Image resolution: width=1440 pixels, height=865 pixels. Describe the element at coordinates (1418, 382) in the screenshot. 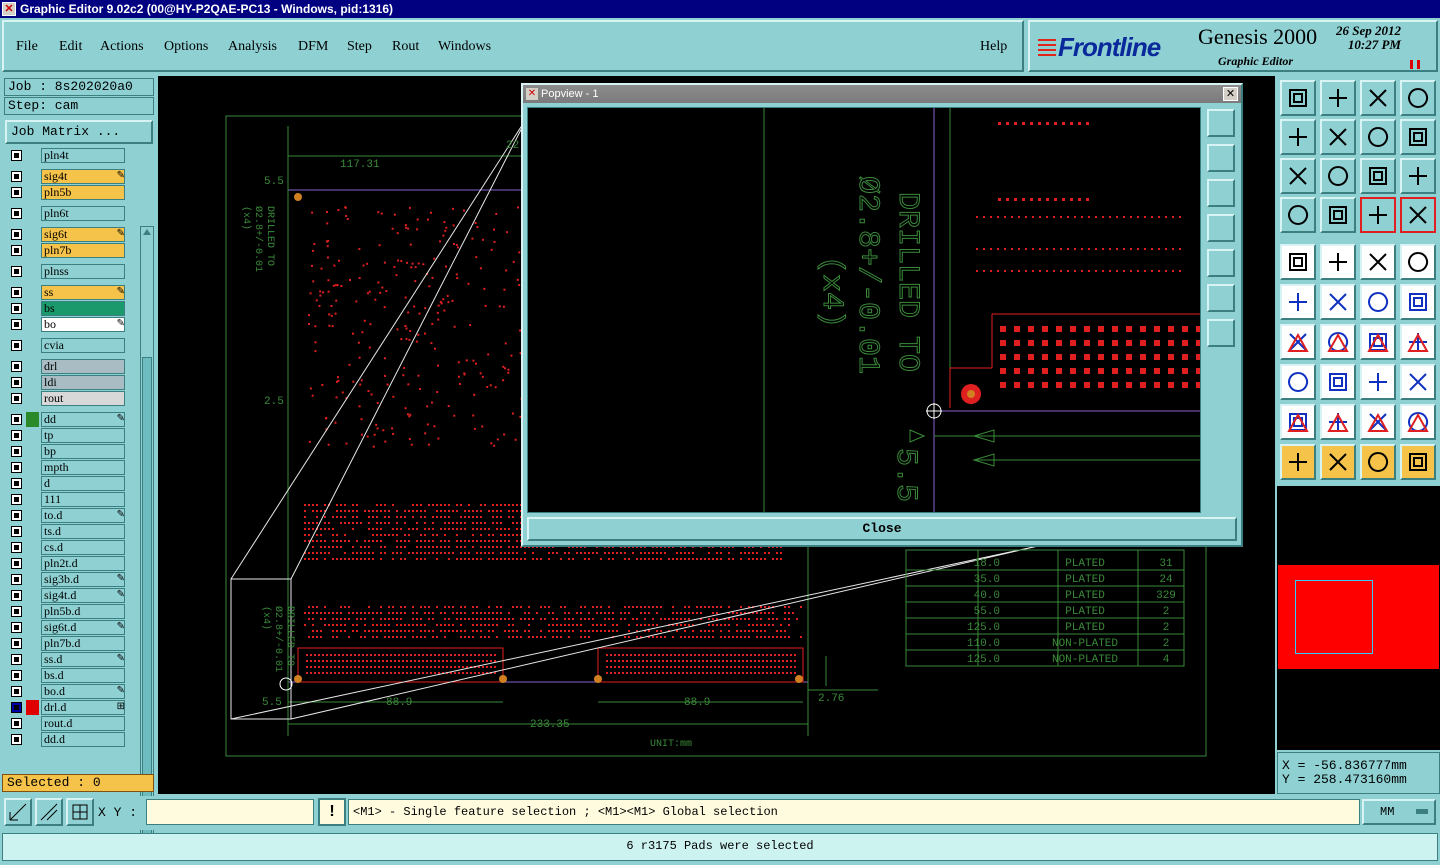

I see `cluster-button` at that location.